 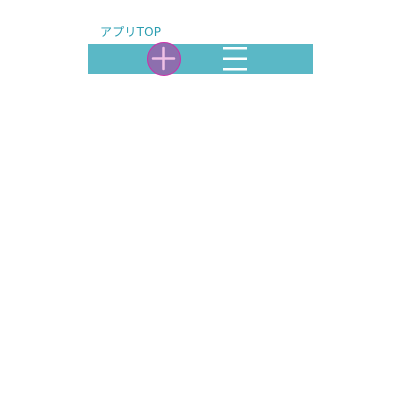 I want to click on menu-button, so click(x=235, y=59).